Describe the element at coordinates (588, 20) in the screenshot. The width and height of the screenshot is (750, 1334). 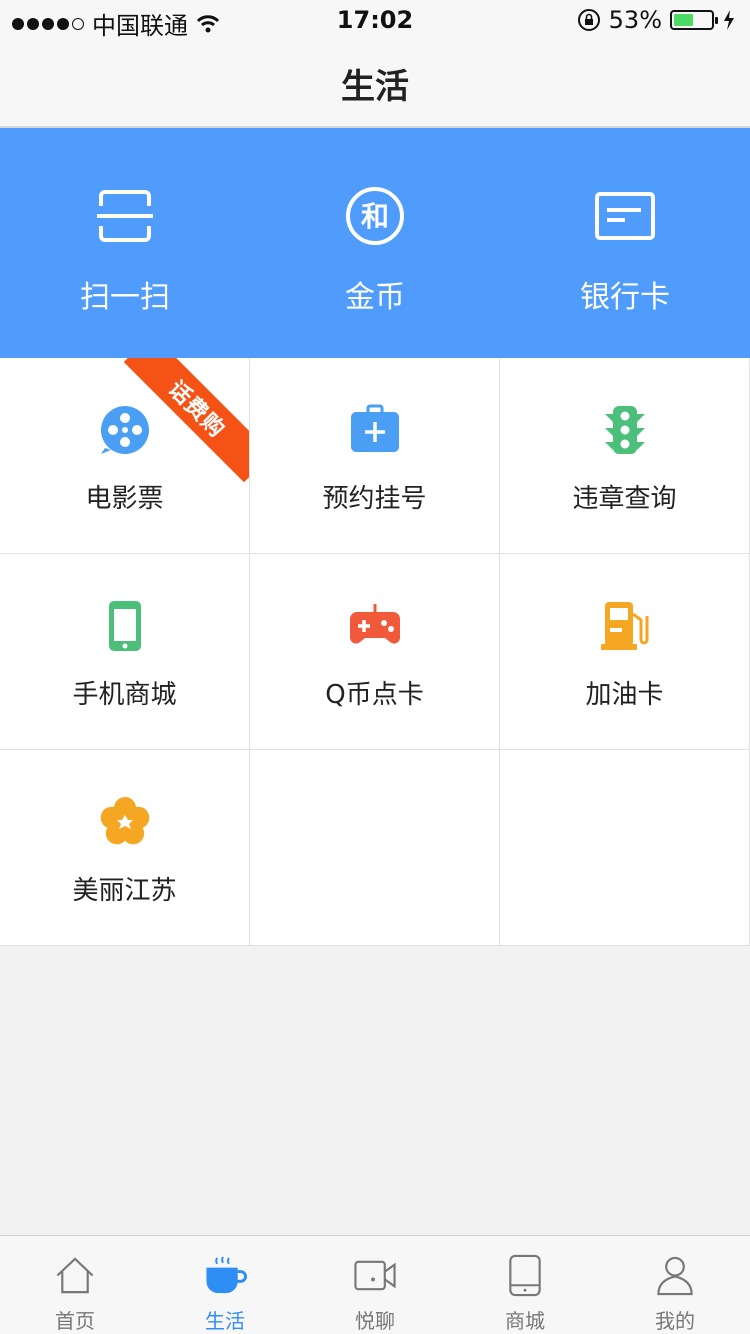
I see `rotation-lock-icon` at that location.